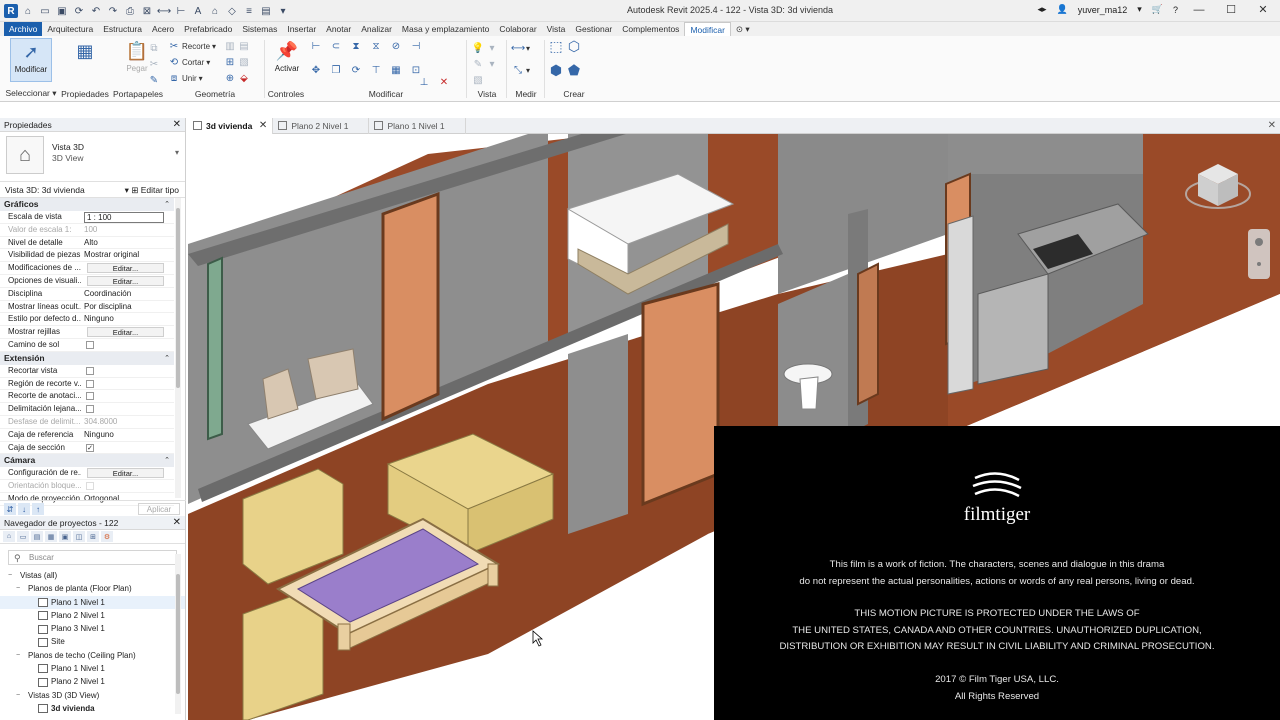  I want to click on align-icon: ⊢, so click(316, 46).